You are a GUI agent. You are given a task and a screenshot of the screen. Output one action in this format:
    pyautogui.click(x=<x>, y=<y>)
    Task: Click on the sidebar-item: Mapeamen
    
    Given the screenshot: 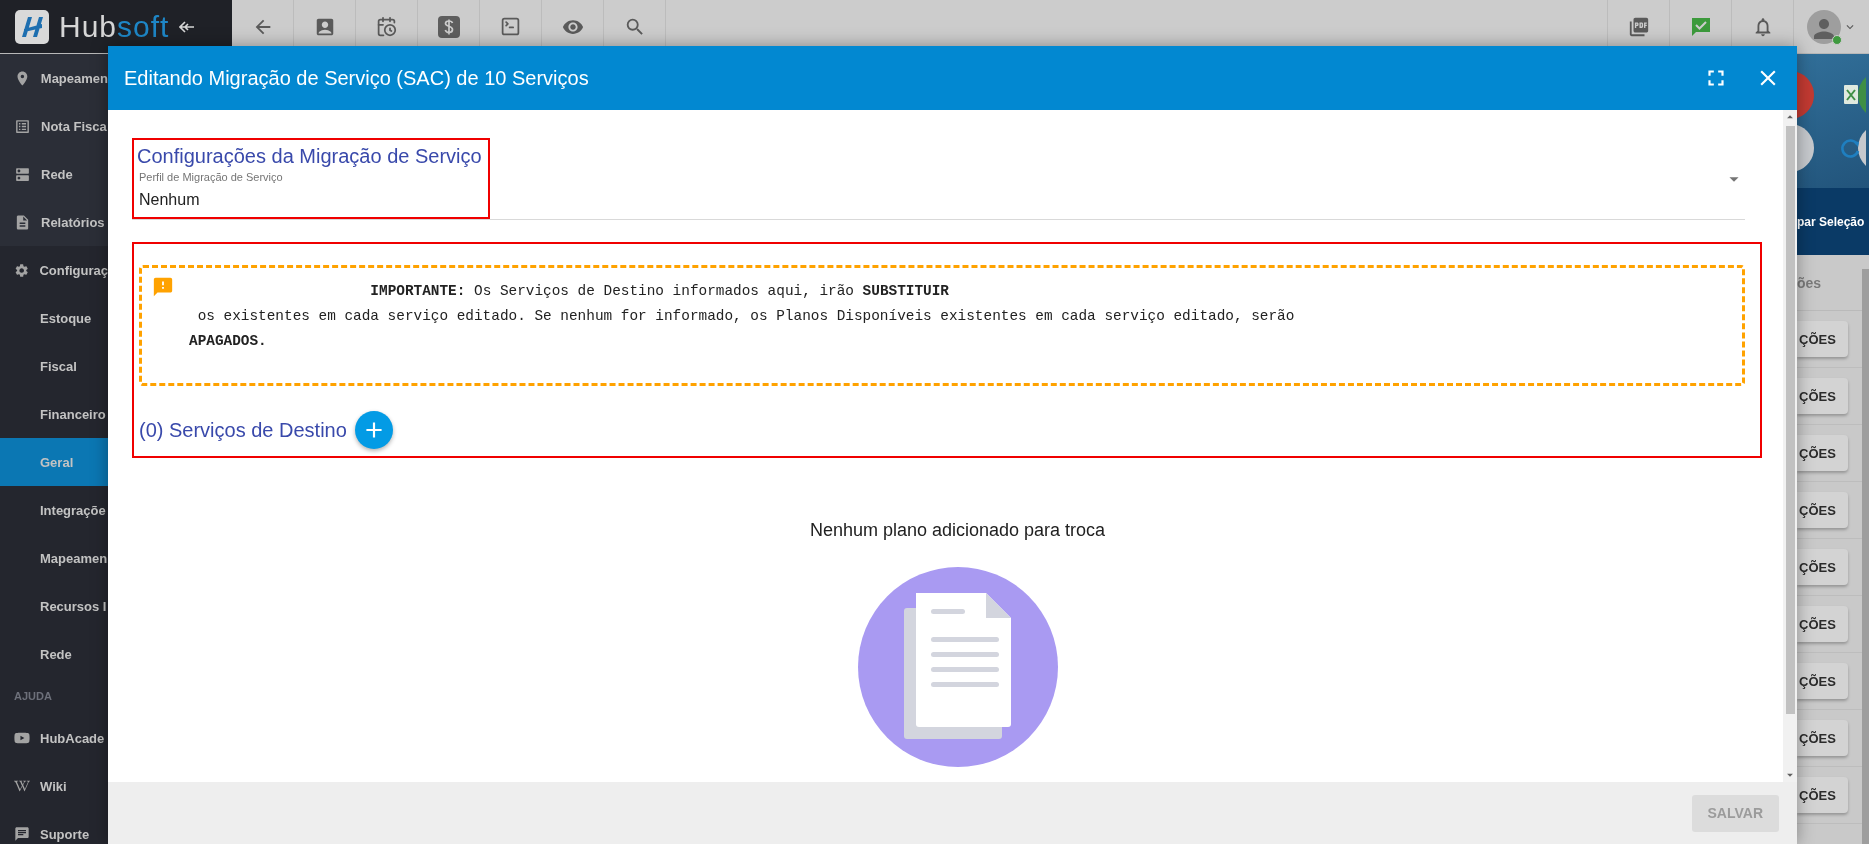 What is the action you would take?
    pyautogui.click(x=54, y=78)
    